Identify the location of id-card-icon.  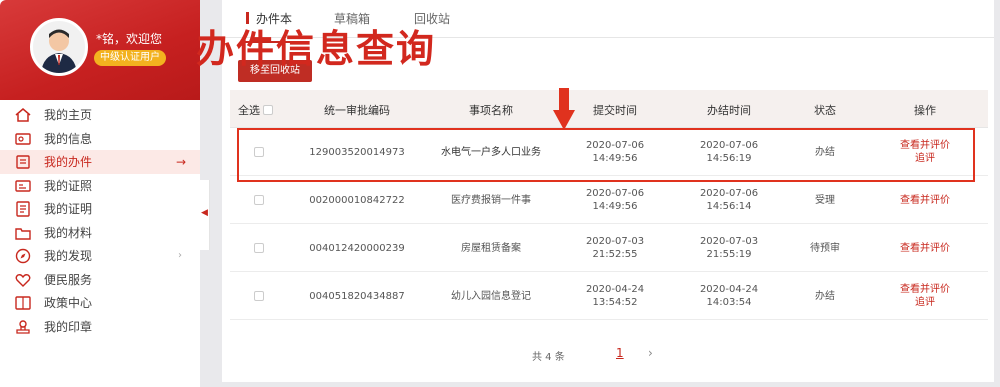
(23, 138).